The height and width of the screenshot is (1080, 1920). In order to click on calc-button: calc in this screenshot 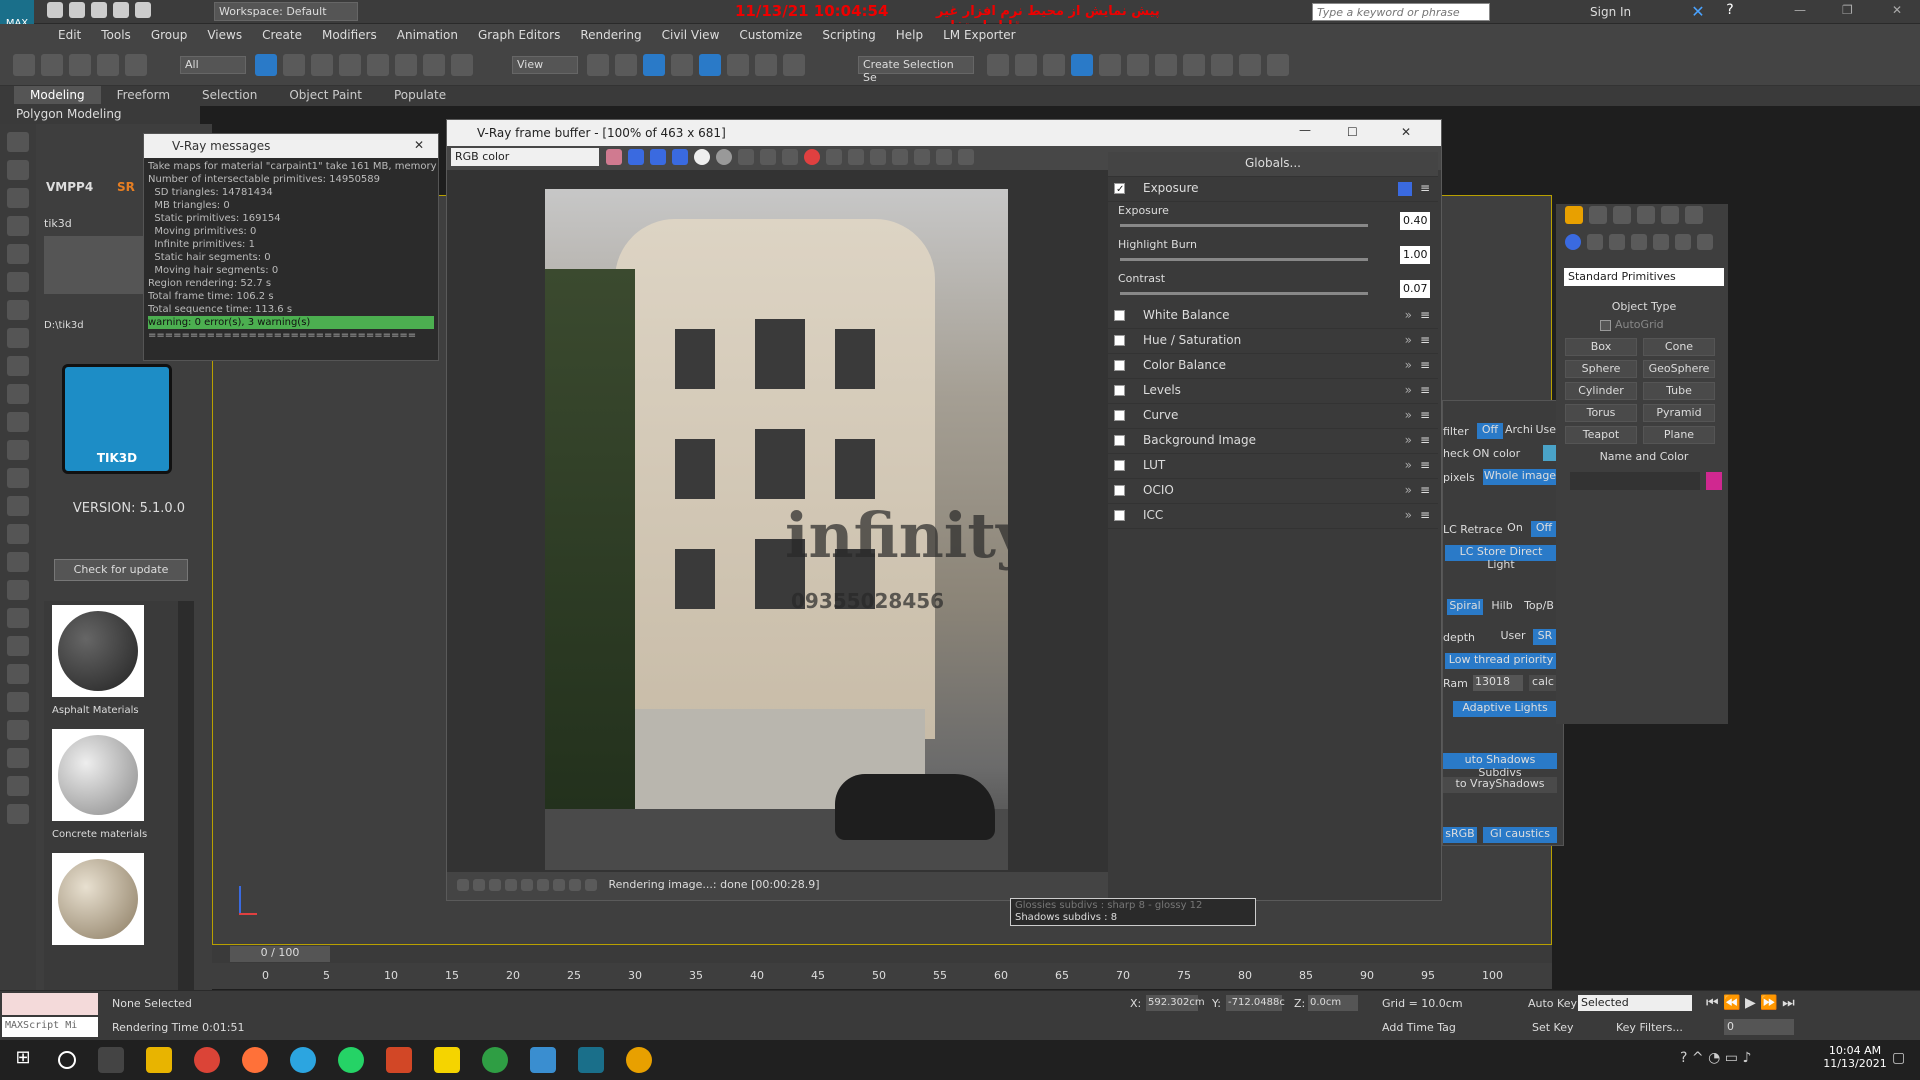, I will do `click(1543, 683)`.